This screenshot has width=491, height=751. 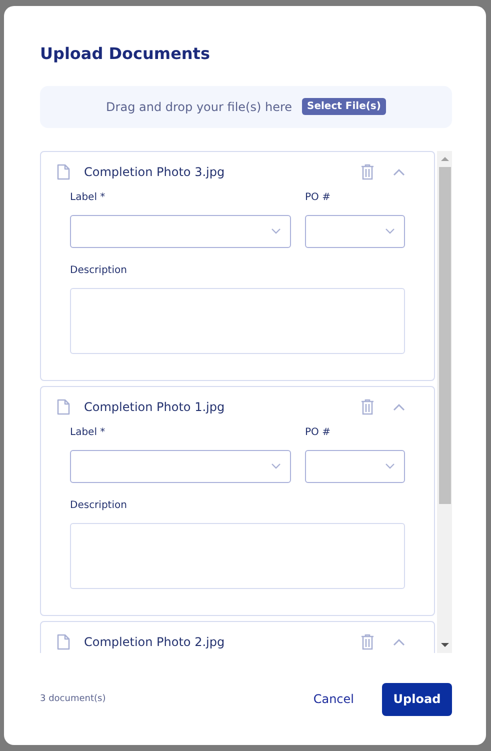 What do you see at coordinates (333, 699) in the screenshot?
I see `cancel-button: Cancel` at bounding box center [333, 699].